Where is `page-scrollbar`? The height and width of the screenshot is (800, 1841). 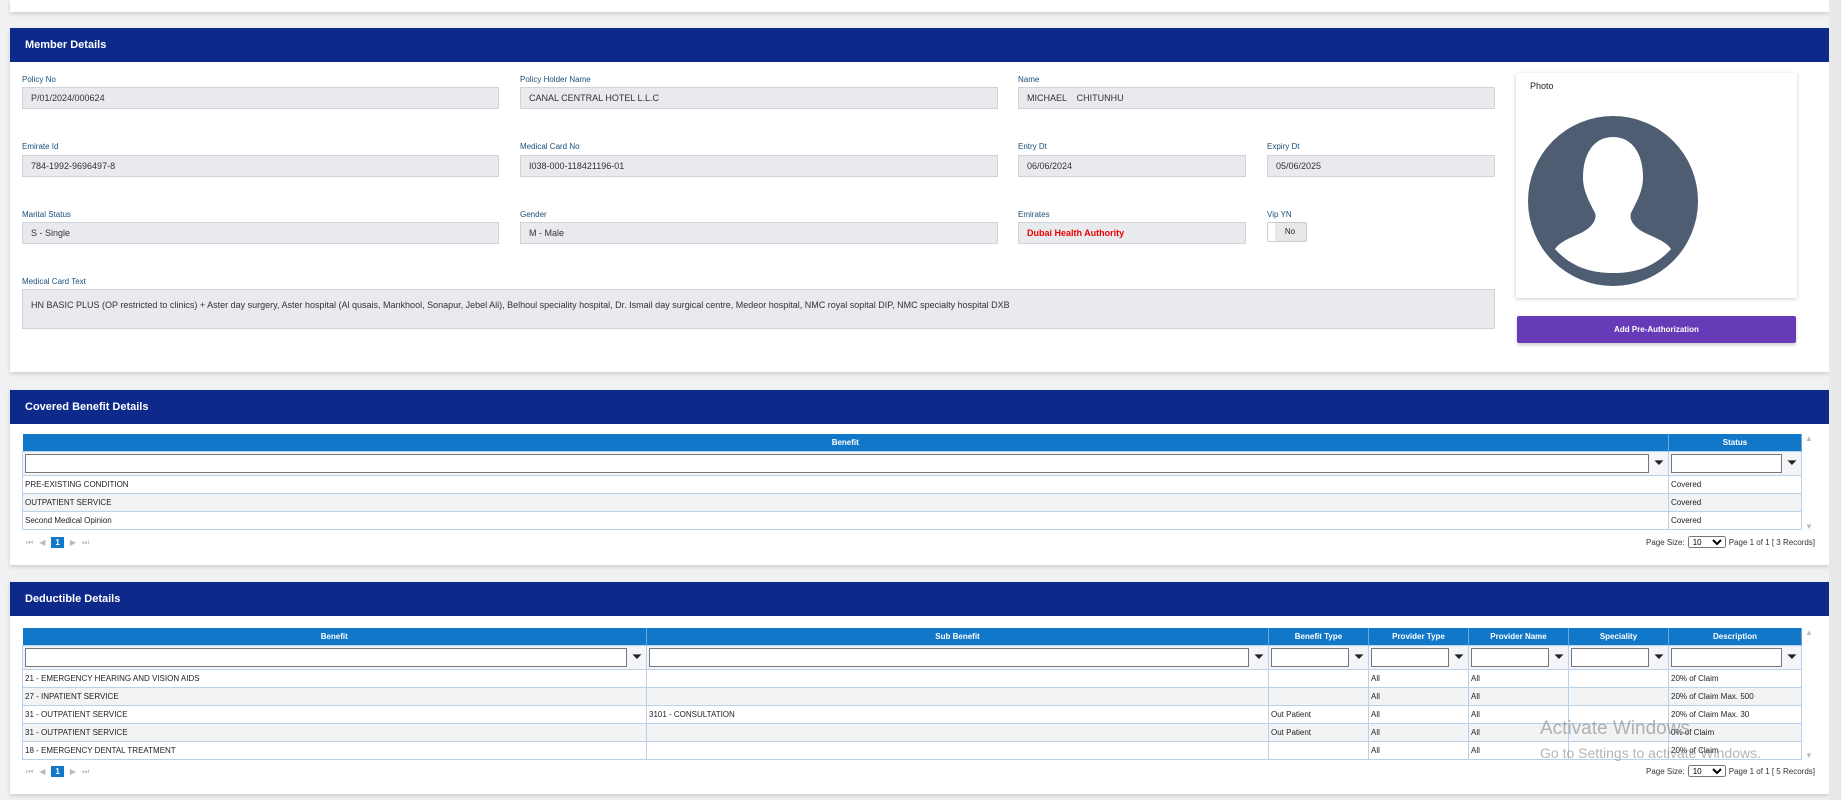 page-scrollbar is located at coordinates (1835, 400).